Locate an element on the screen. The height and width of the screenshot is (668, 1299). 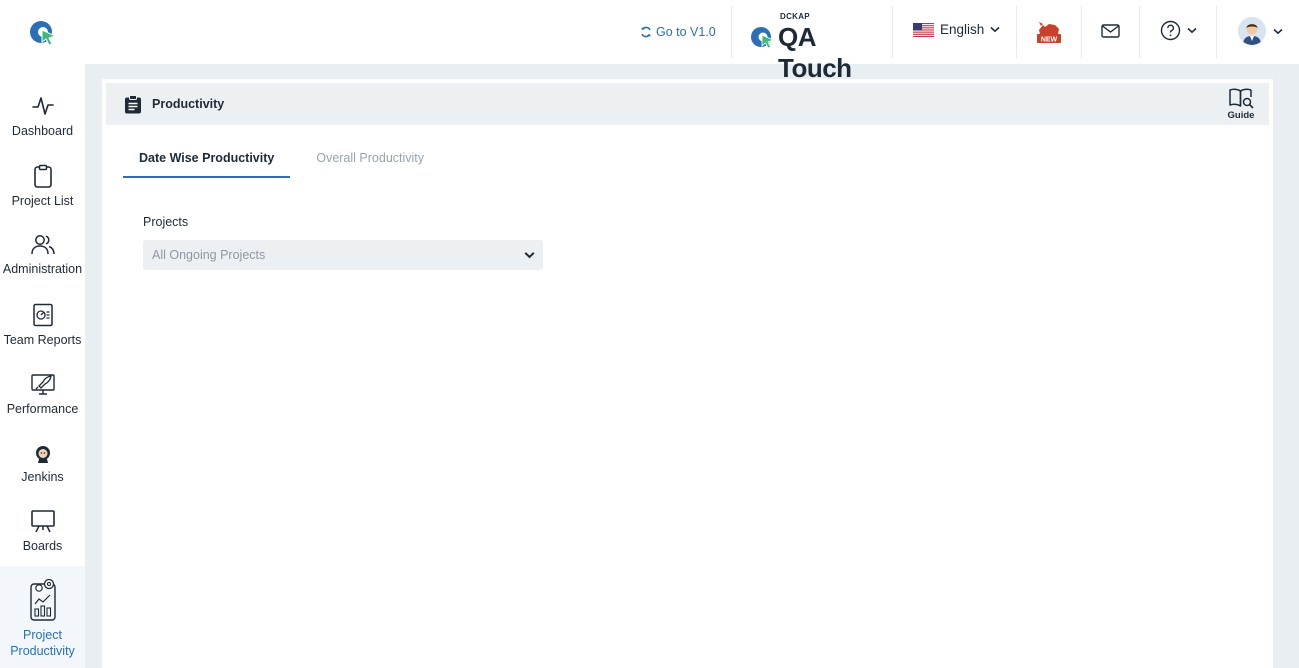
projects-label: Projects is located at coordinates (166, 222).